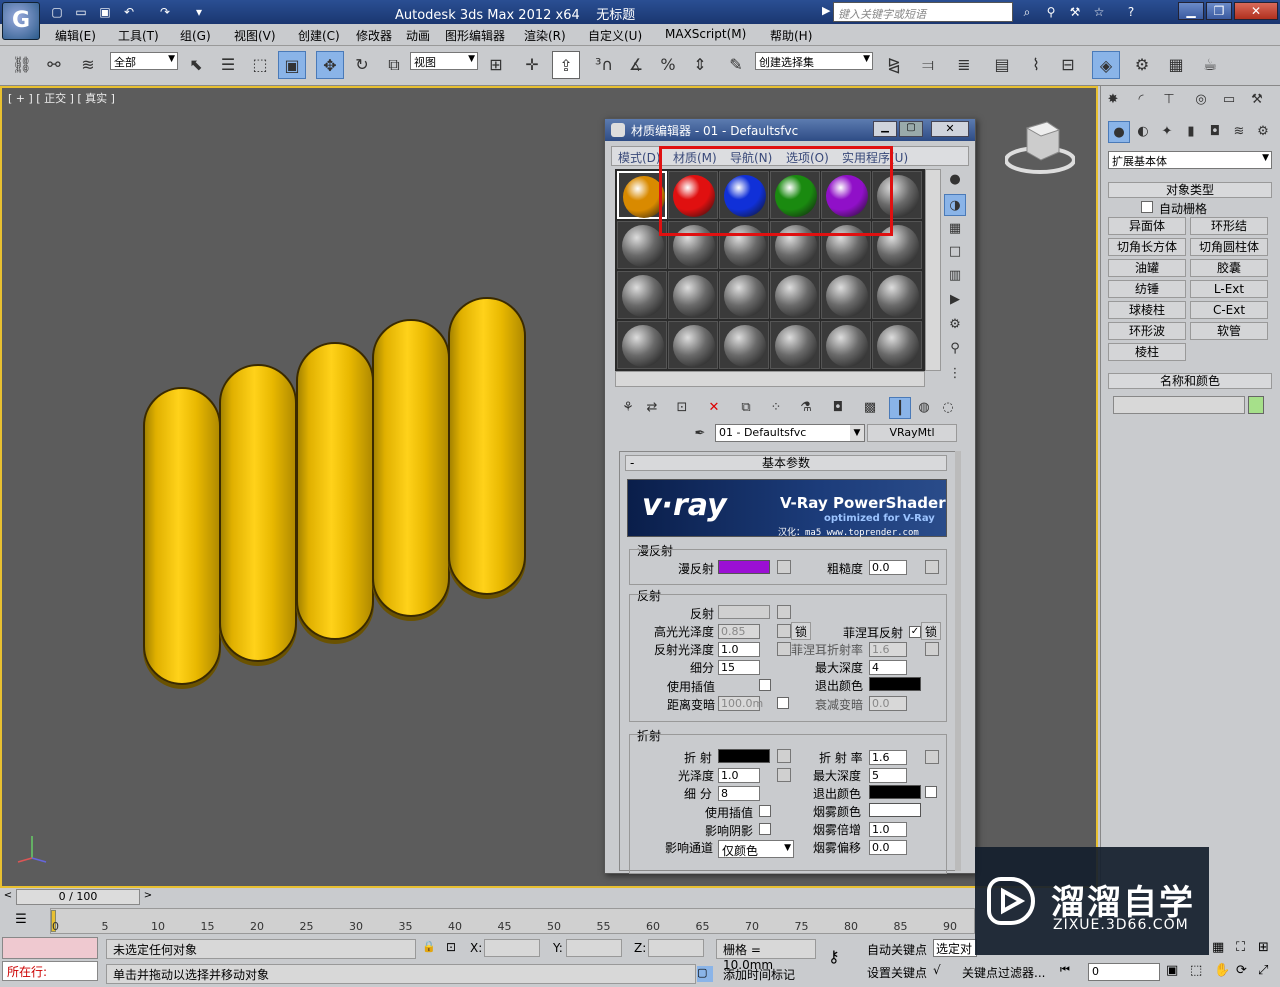 The width and height of the screenshot is (1280, 987). I want to click on exit-color-swatch, so click(895, 684).